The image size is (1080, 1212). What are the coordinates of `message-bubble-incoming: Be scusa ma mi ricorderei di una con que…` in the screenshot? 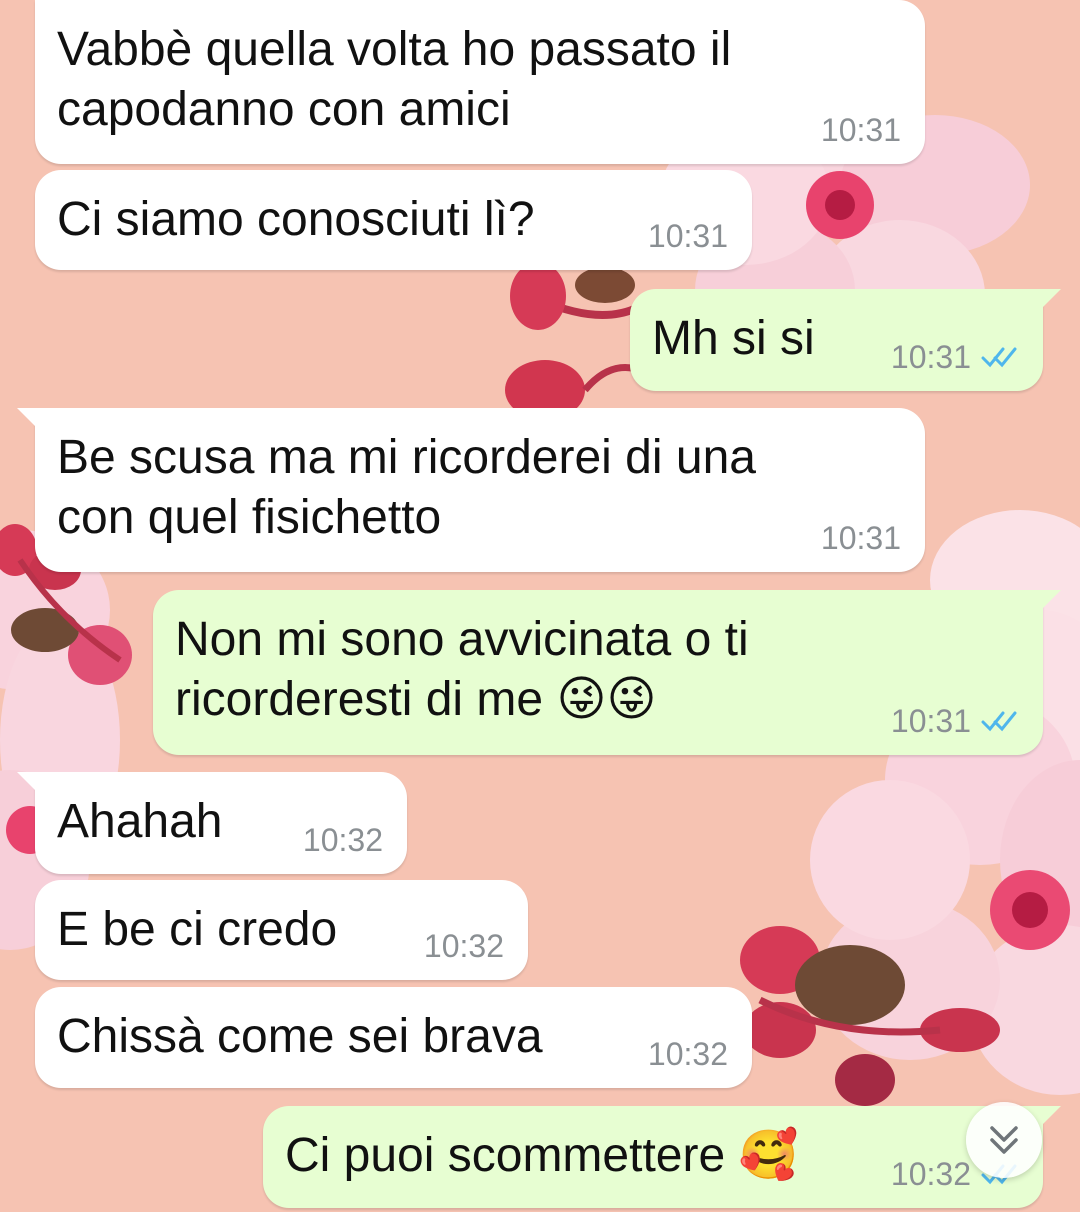 It's located at (471, 490).